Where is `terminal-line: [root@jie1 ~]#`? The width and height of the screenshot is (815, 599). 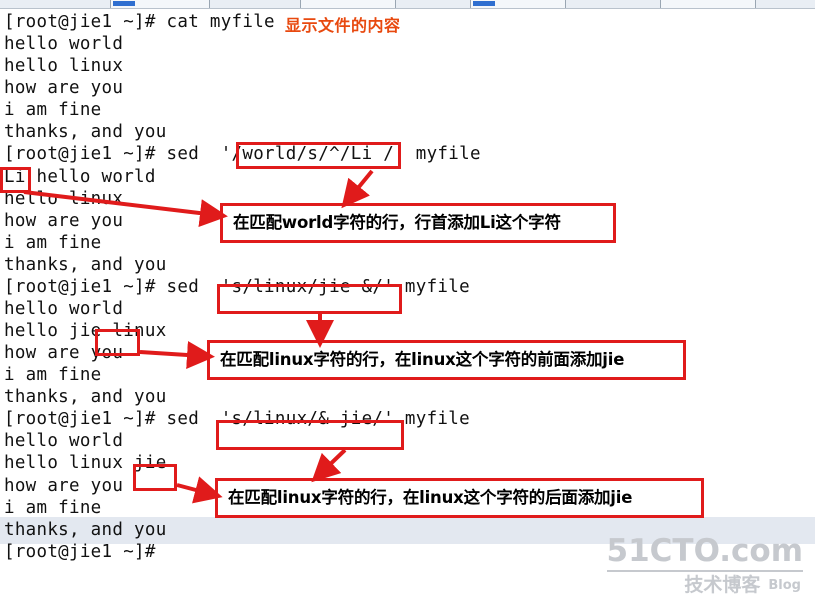 terminal-line: [root@jie1 ~]# is located at coordinates (80, 551).